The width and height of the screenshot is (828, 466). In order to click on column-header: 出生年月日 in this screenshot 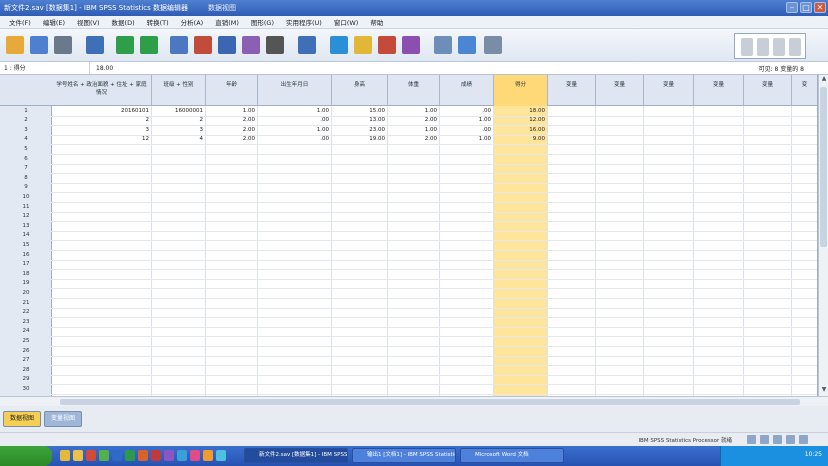, I will do `click(295, 90)`.